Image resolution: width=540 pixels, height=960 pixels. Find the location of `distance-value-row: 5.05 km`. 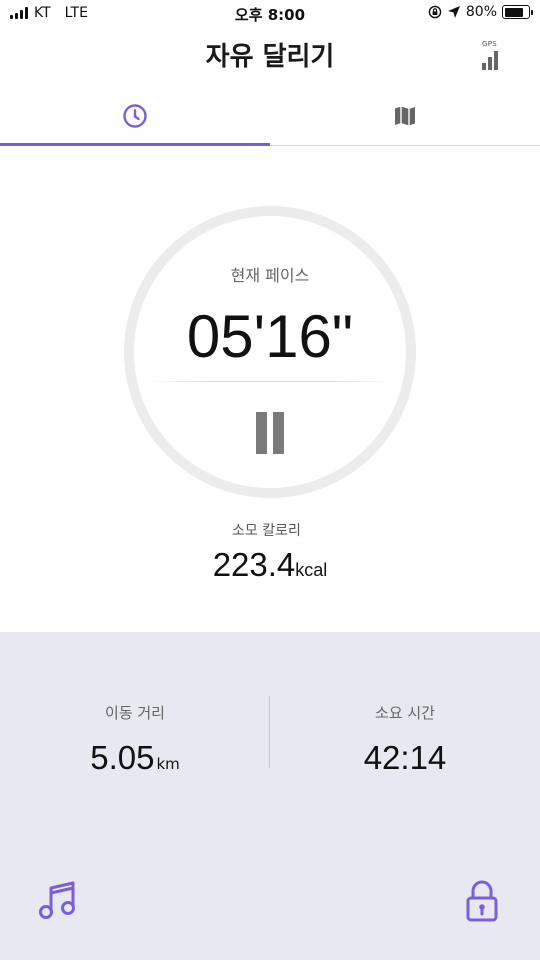

distance-value-row: 5.05 km is located at coordinates (135, 758).